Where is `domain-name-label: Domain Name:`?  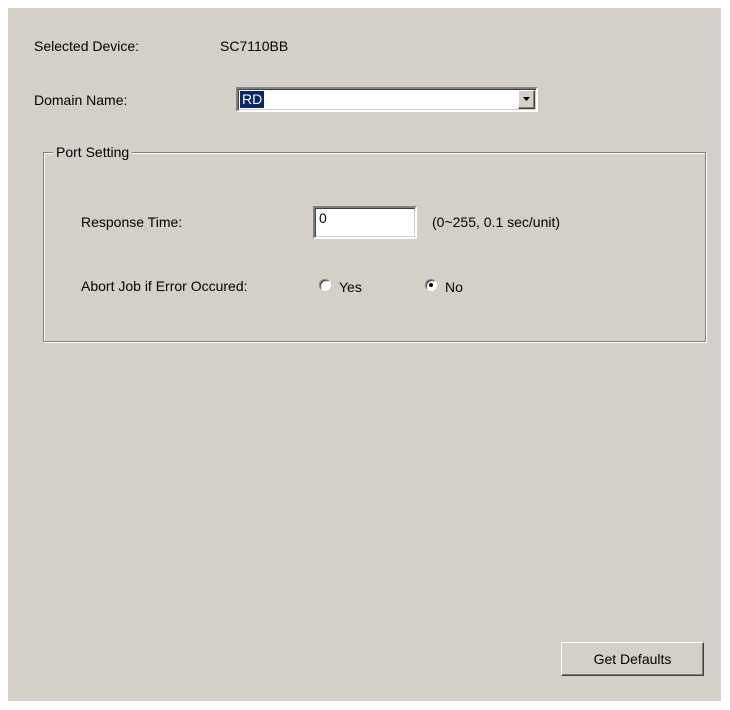 domain-name-label: Domain Name: is located at coordinates (81, 100).